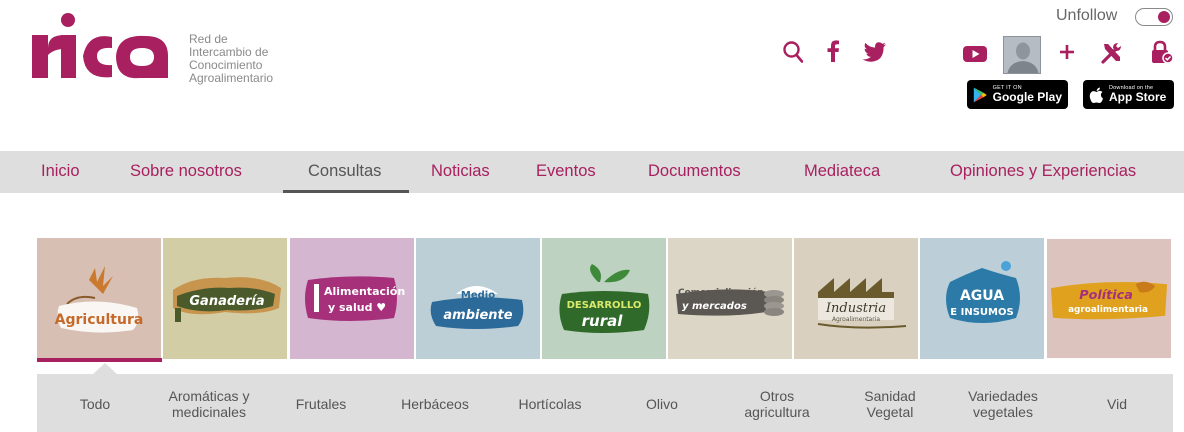 The image size is (1184, 432). What do you see at coordinates (856, 319) in the screenshot?
I see `svg-text: Agroalimentaria` at bounding box center [856, 319].